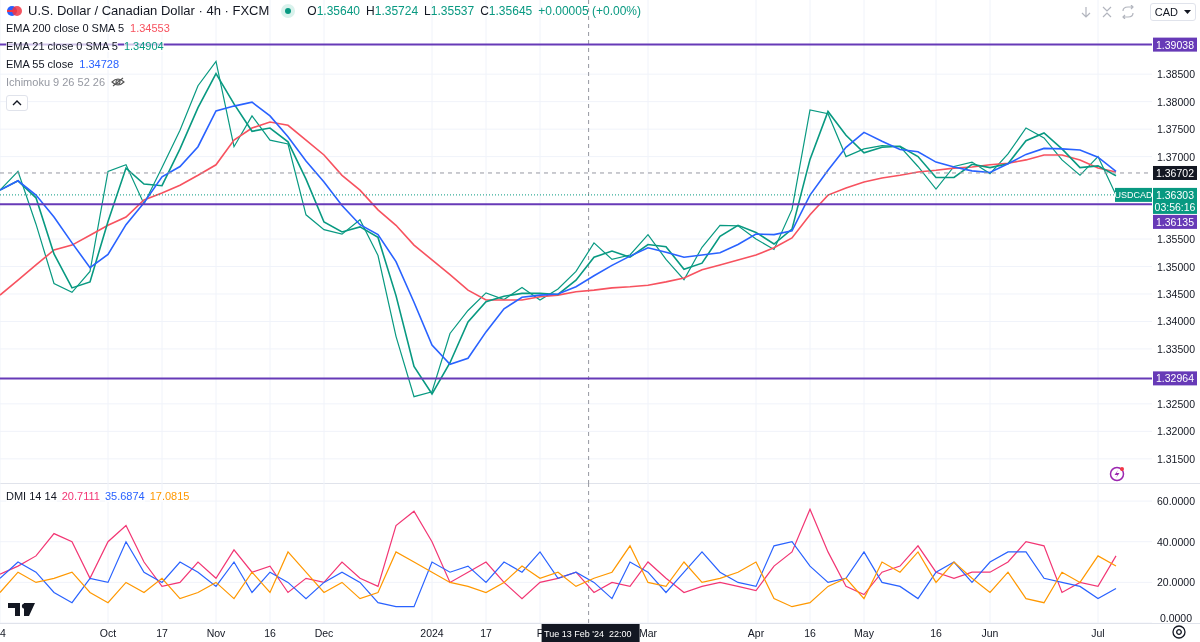 The height and width of the screenshot is (642, 1200). What do you see at coordinates (216, 633) in the screenshot?
I see `time-label: Nov` at bounding box center [216, 633].